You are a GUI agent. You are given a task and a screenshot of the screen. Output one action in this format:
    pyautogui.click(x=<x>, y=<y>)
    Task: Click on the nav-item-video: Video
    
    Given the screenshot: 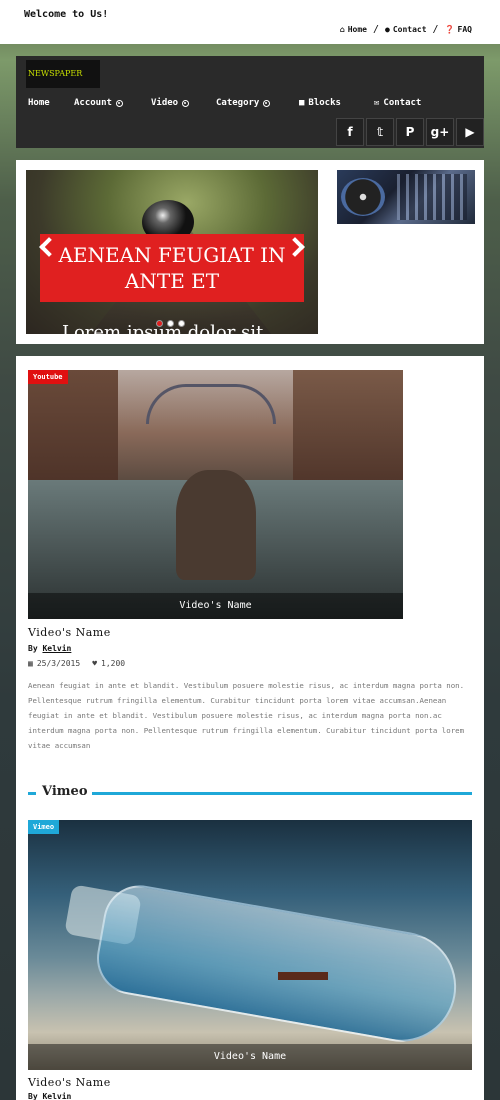 What is the action you would take?
    pyautogui.click(x=170, y=103)
    